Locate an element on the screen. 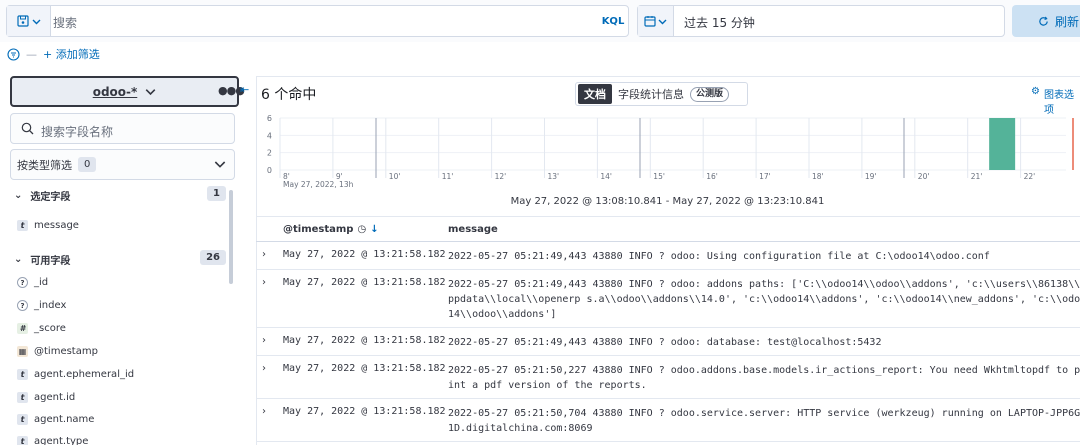 The height and width of the screenshot is (445, 1080). filter-count-badge: 0 is located at coordinates (87, 164).